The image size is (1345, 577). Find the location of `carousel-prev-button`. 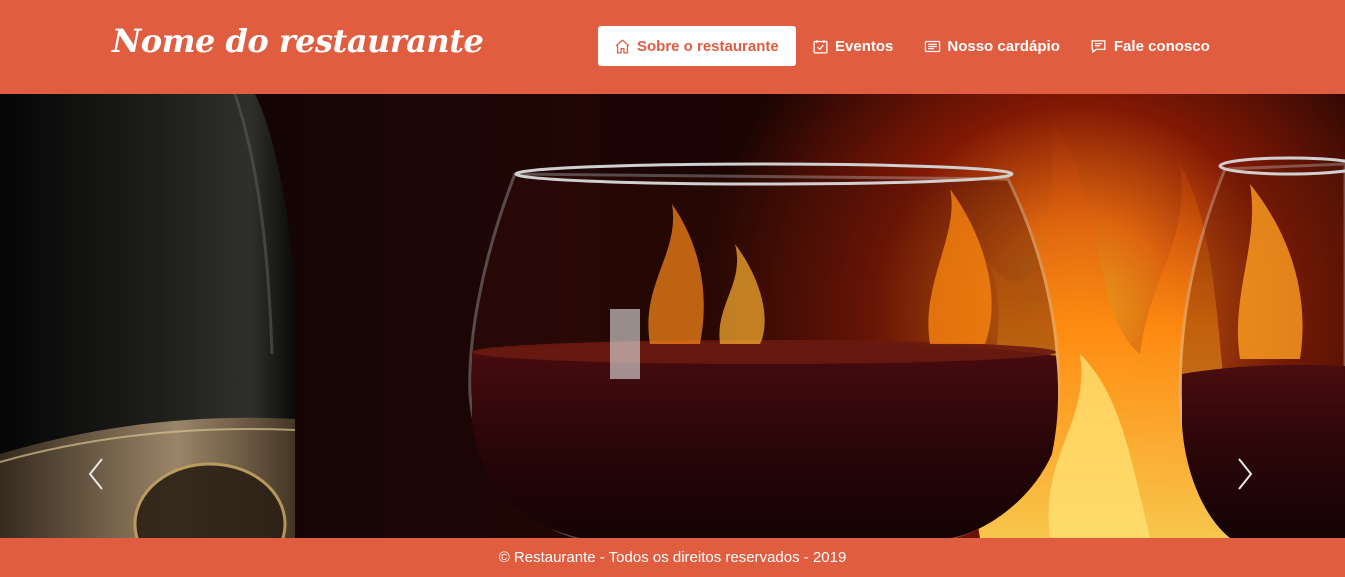

carousel-prev-button is located at coordinates (96, 474).